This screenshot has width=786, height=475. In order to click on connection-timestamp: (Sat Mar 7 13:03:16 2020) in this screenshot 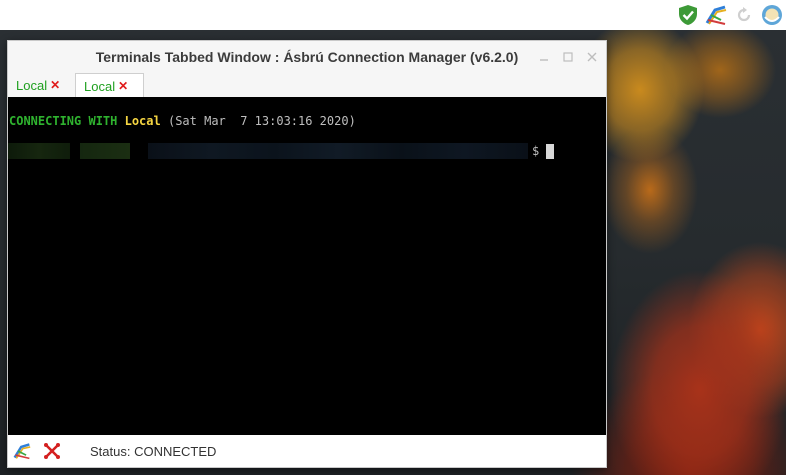, I will do `click(261, 121)`.